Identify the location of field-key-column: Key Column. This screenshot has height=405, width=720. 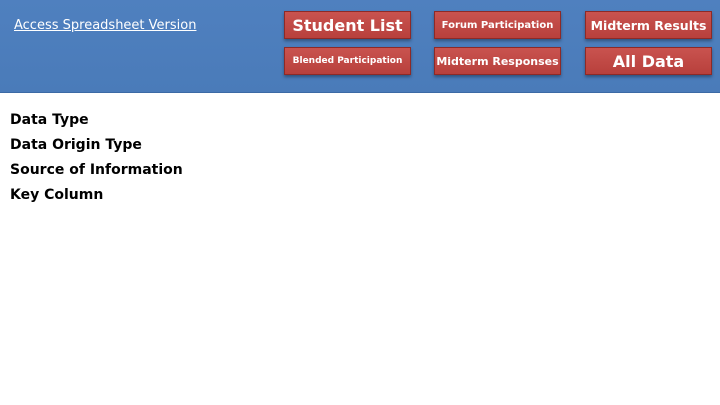
(57, 195).